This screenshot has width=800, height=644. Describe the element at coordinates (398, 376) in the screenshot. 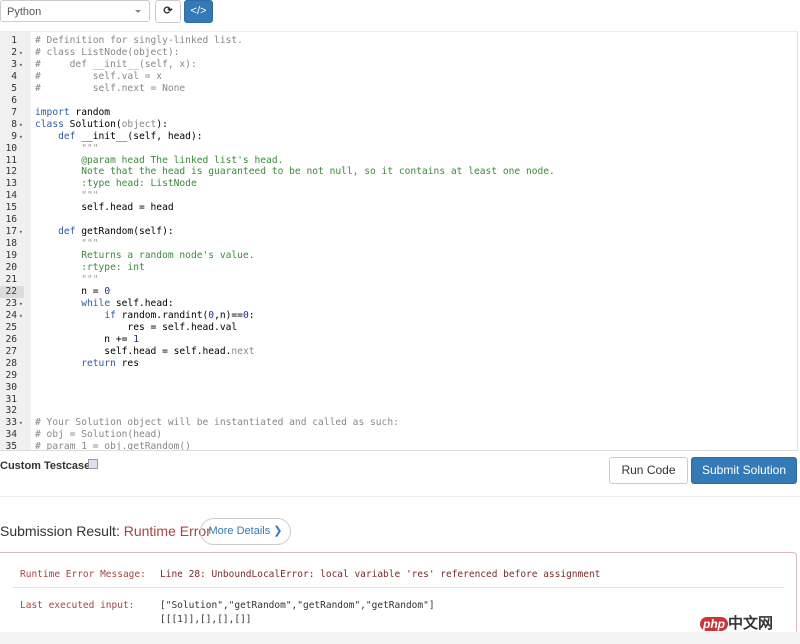

I see `code-line: 29` at that location.